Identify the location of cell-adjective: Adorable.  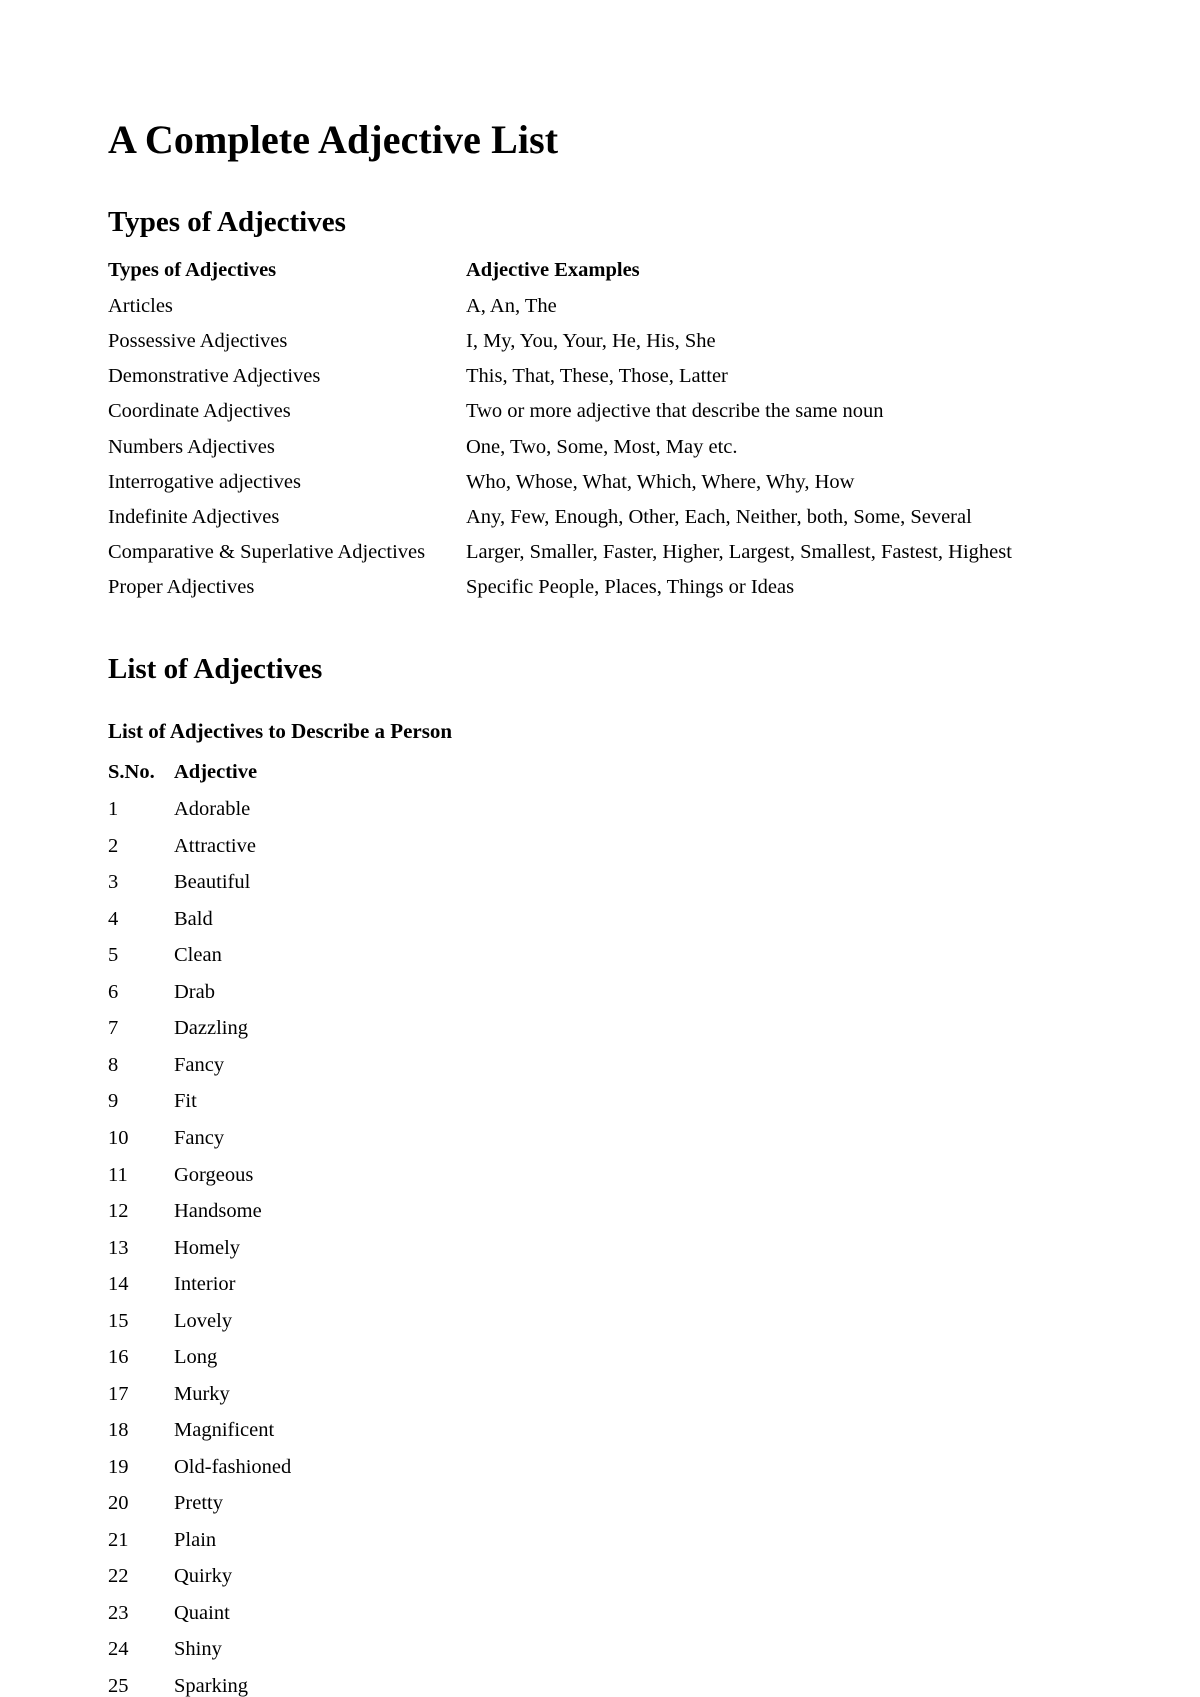
(212, 809).